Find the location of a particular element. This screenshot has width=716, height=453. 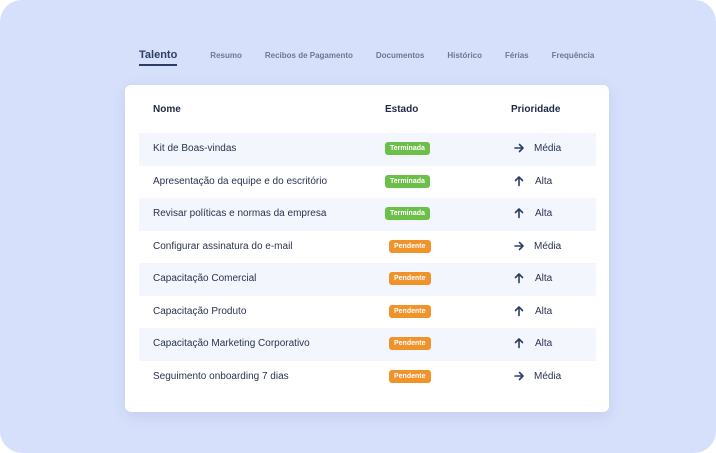

task-name: Revisar políticas e normas da empresa is located at coordinates (240, 213).